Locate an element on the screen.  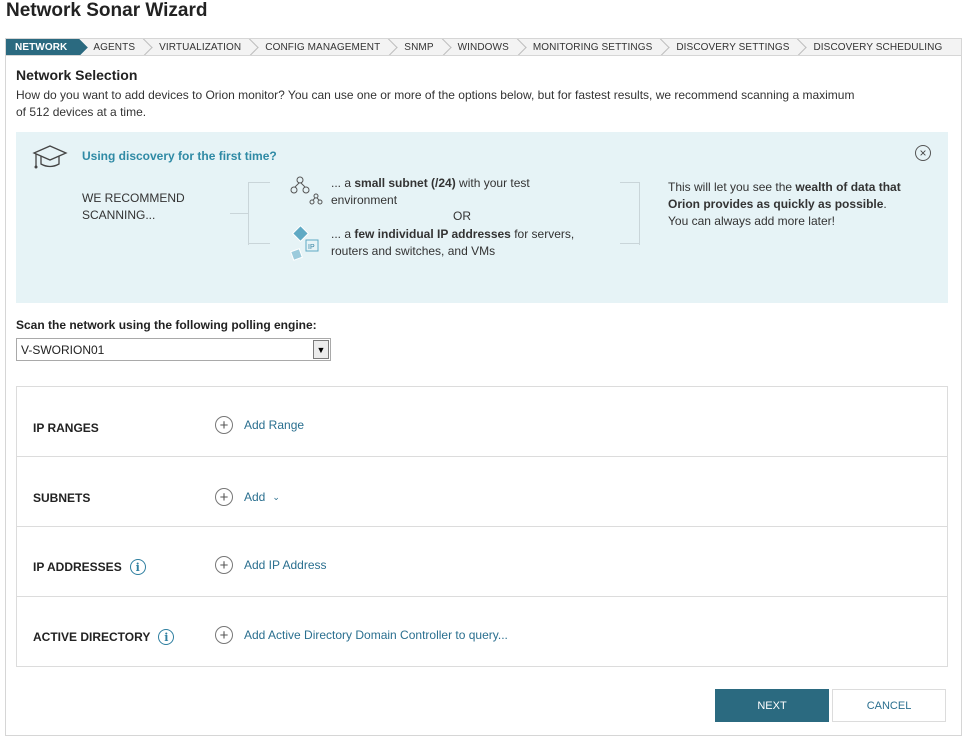
add-subnet-link: Add is located at coordinates (254, 497).